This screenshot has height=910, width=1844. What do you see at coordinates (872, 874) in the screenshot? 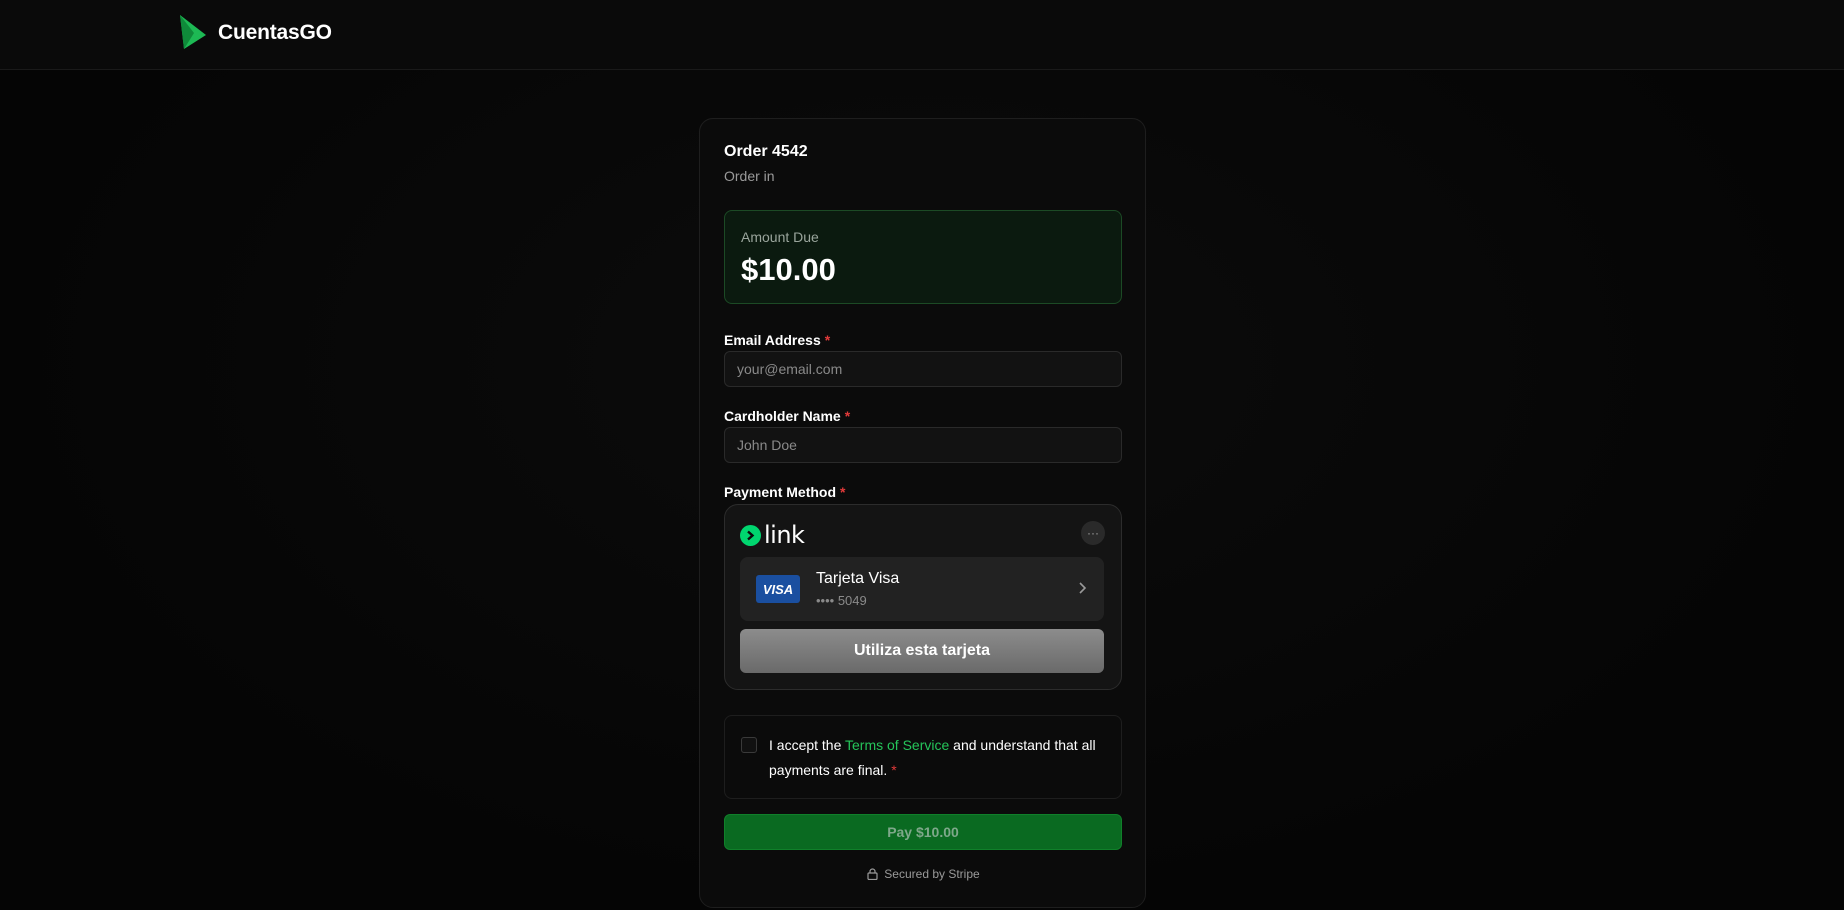
I see `lock-icon` at bounding box center [872, 874].